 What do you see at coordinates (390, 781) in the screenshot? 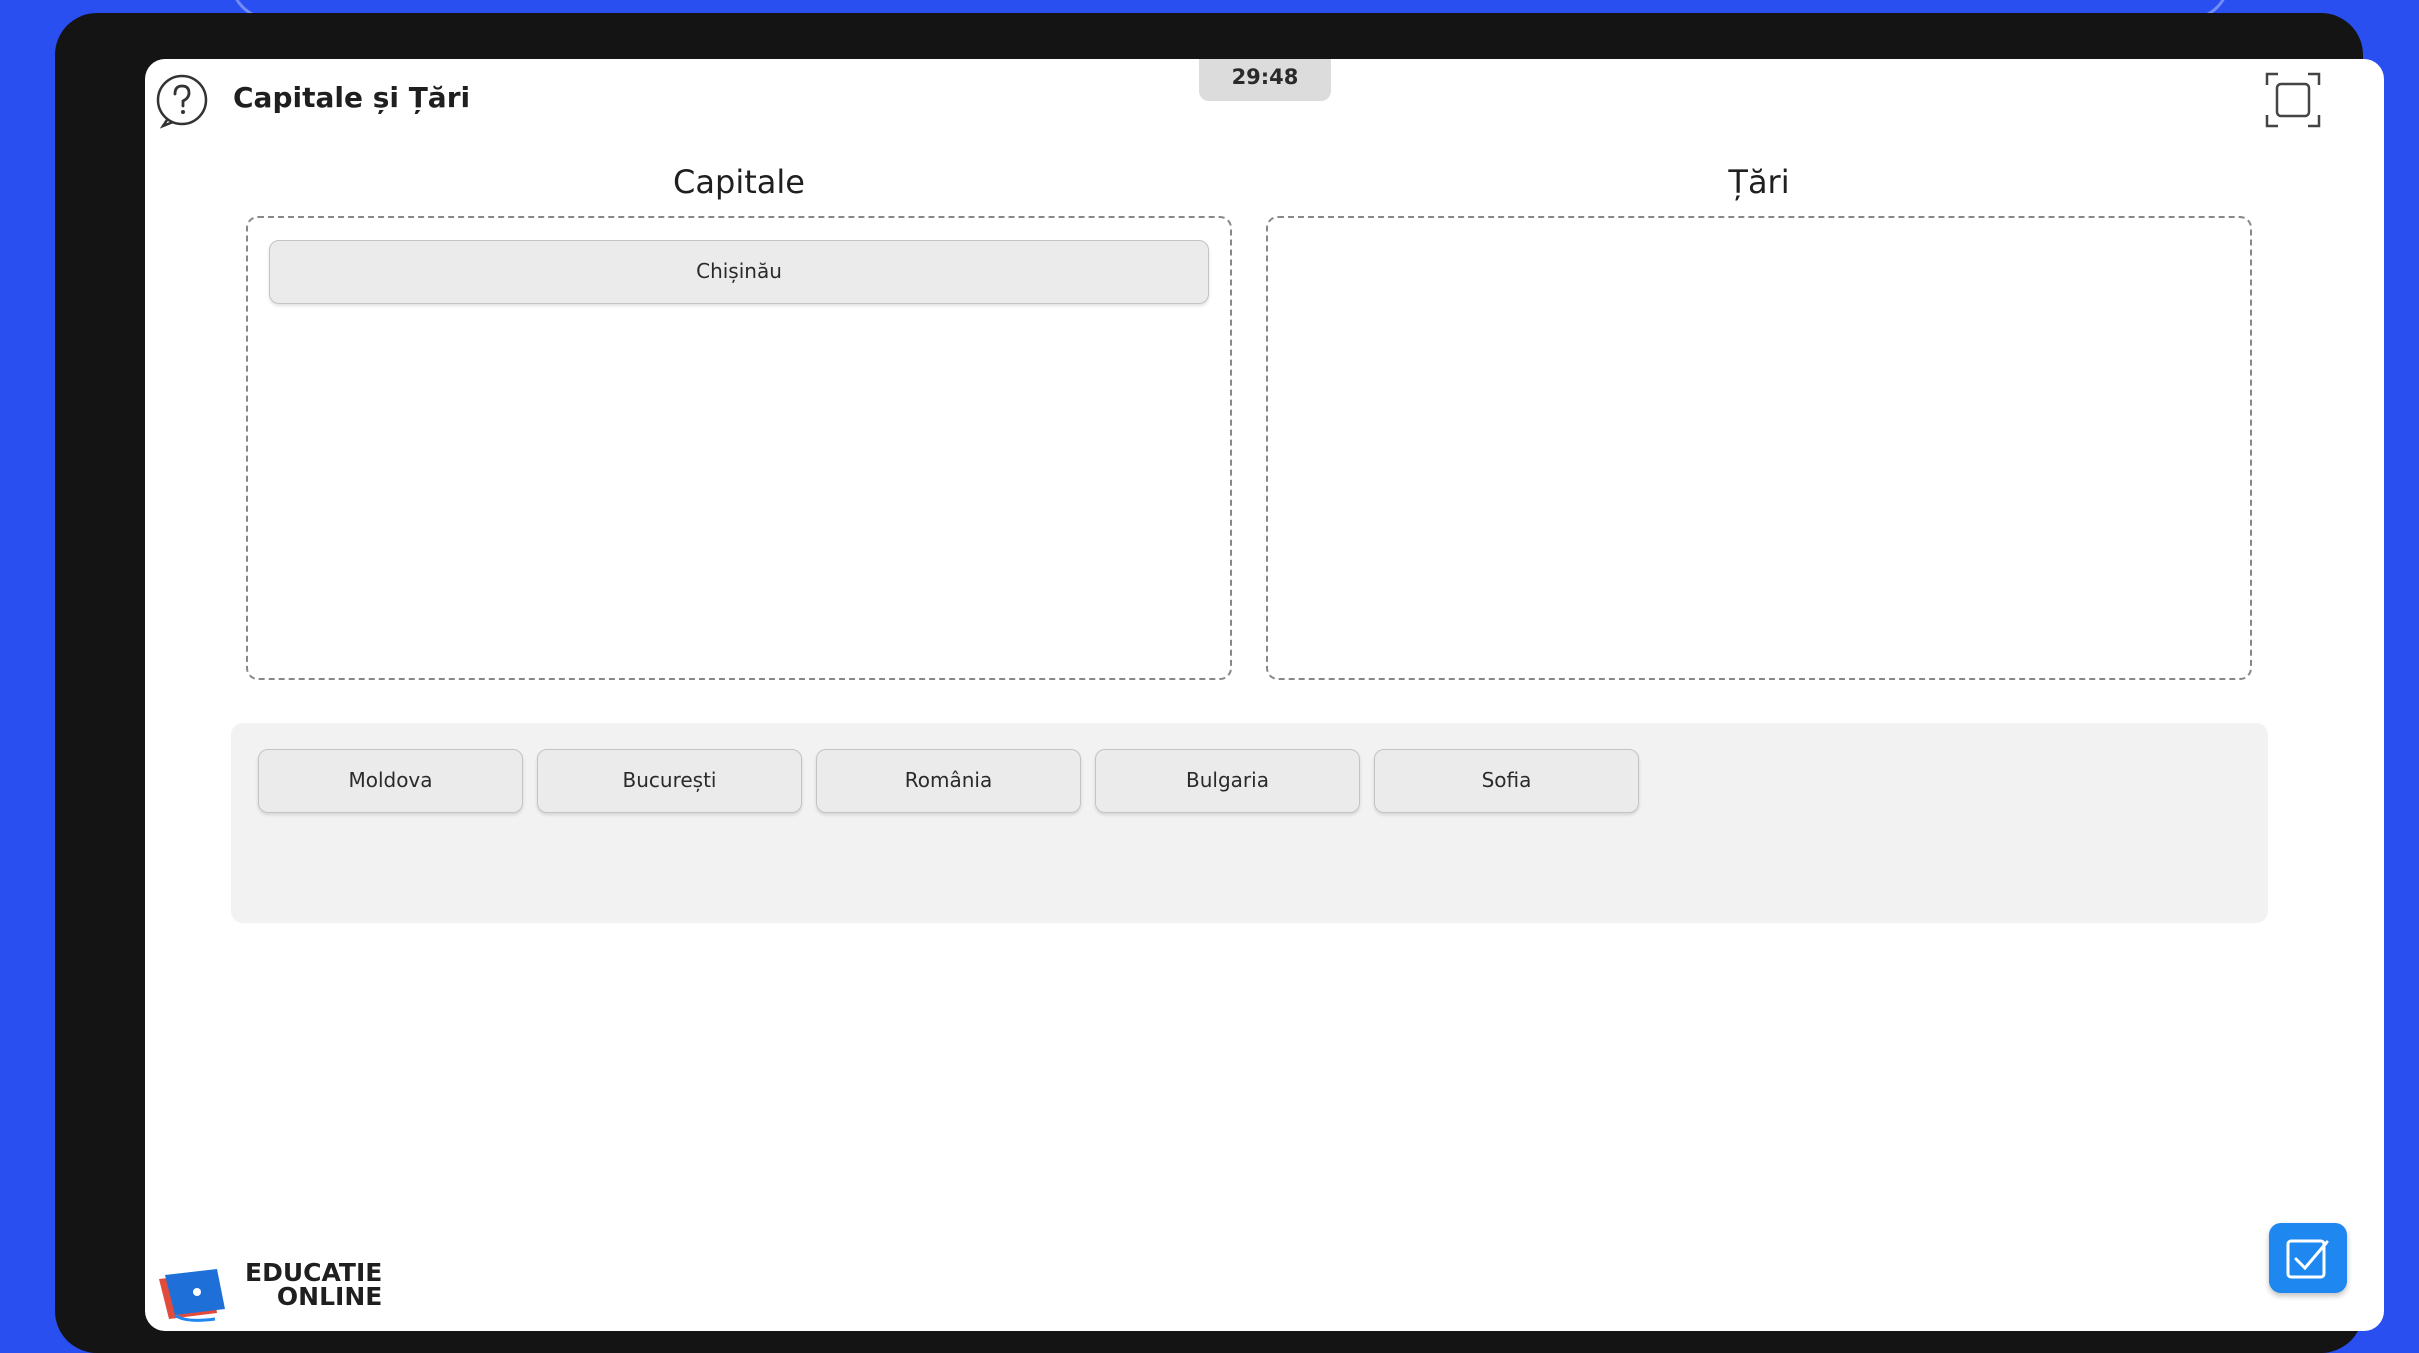
I see `card-moldova: Moldova` at bounding box center [390, 781].